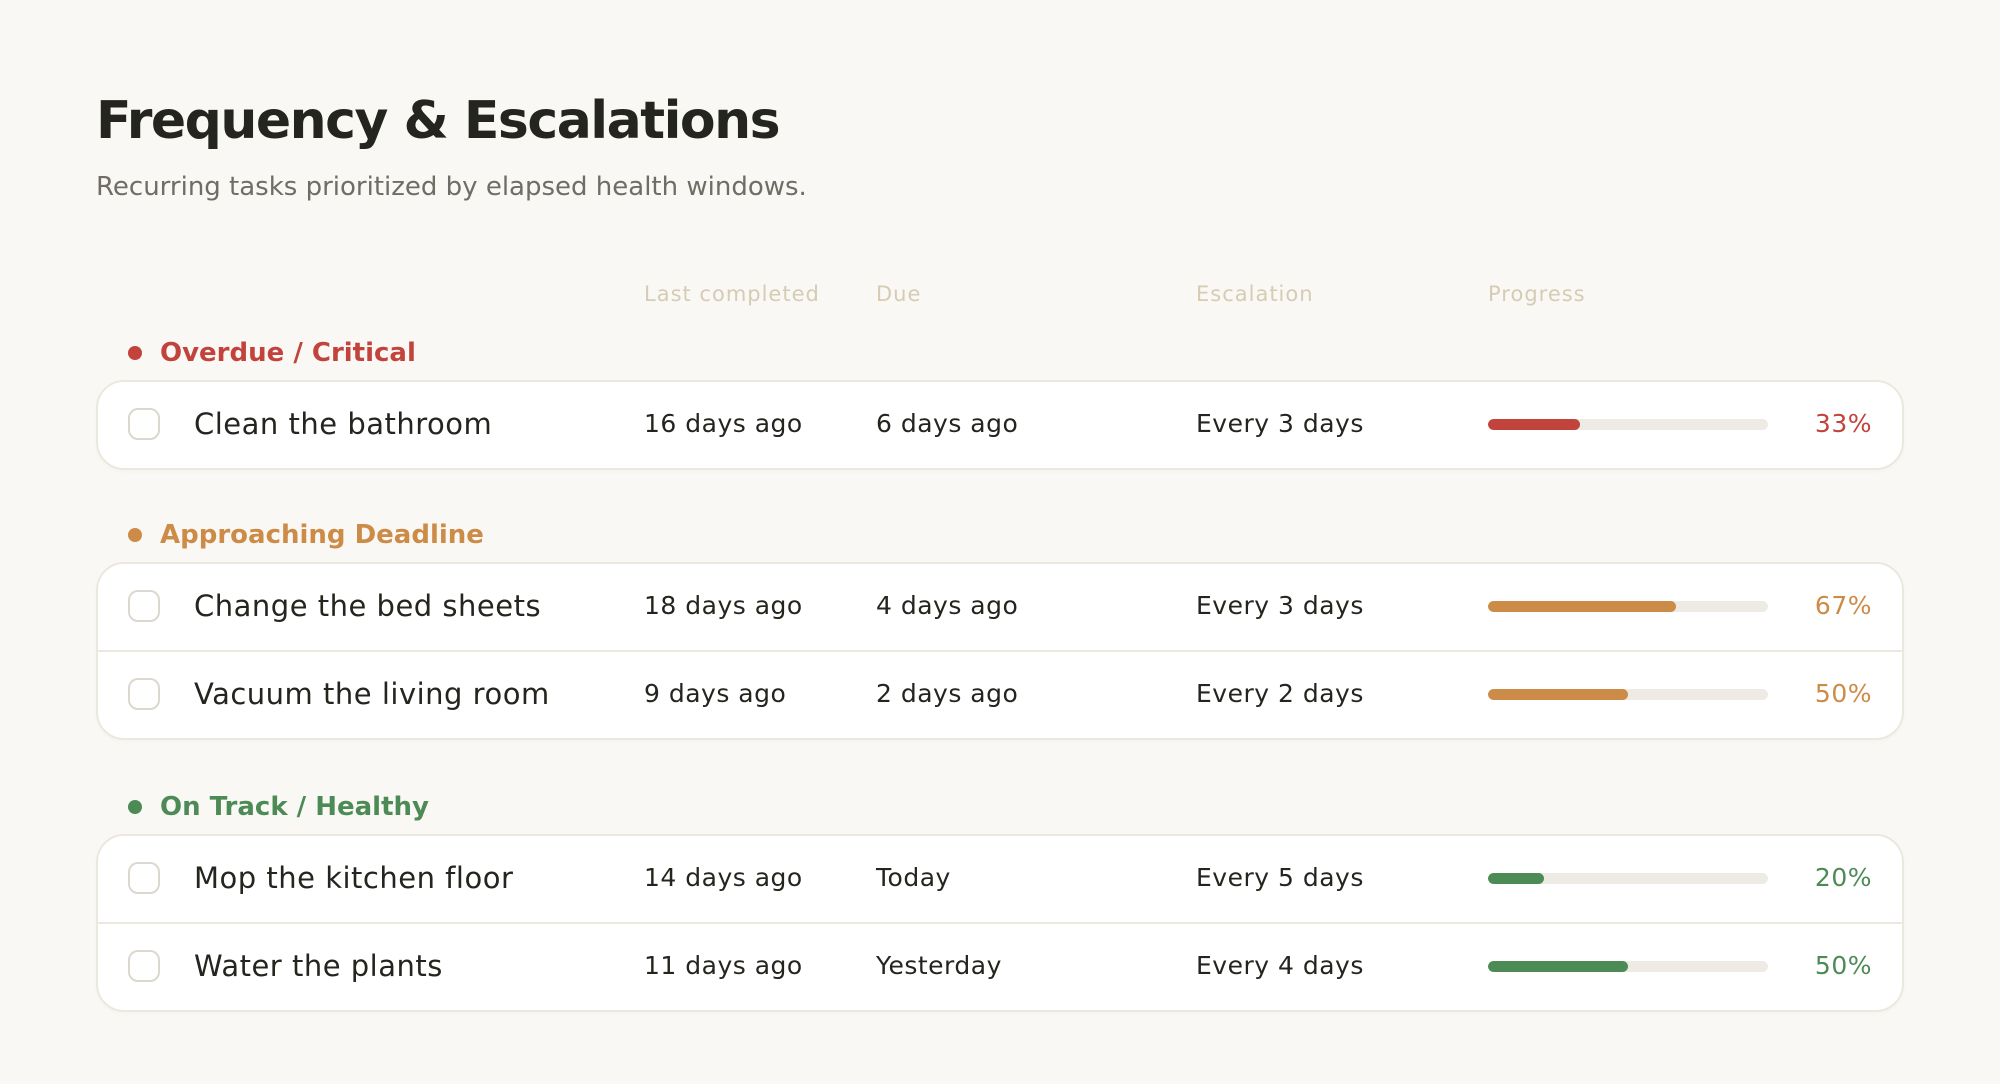  I want to click on progress-percent: 20%, so click(1843, 877).